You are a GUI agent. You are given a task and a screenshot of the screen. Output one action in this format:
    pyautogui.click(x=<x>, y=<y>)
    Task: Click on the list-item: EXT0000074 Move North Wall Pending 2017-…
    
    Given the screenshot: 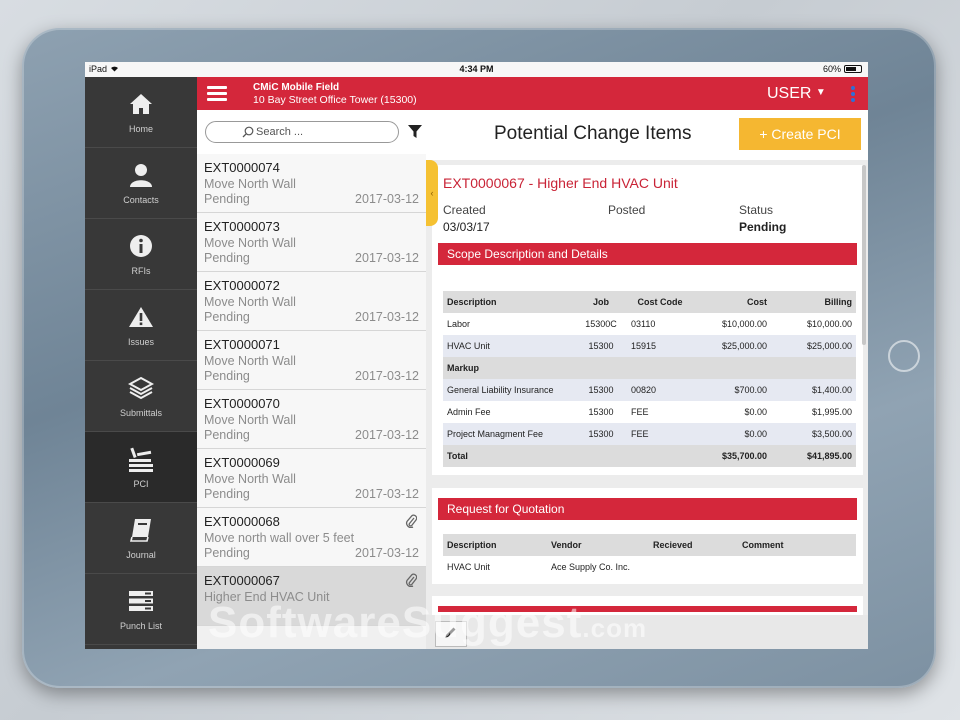 What is the action you would take?
    pyautogui.click(x=311, y=183)
    